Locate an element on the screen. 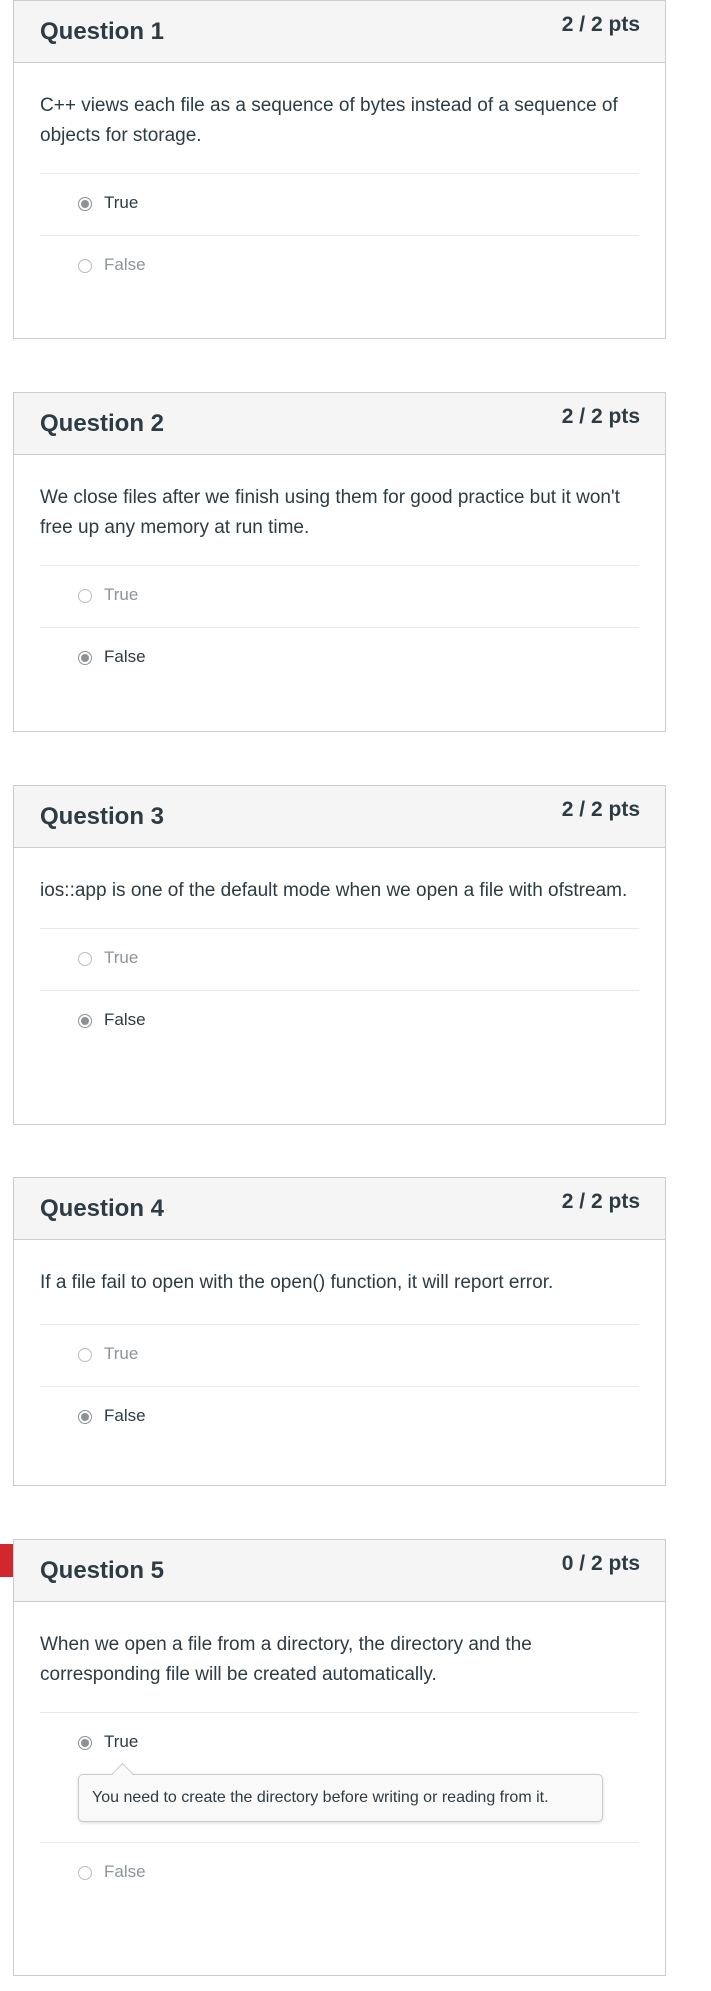  question-title: Question 5 is located at coordinates (102, 1570).